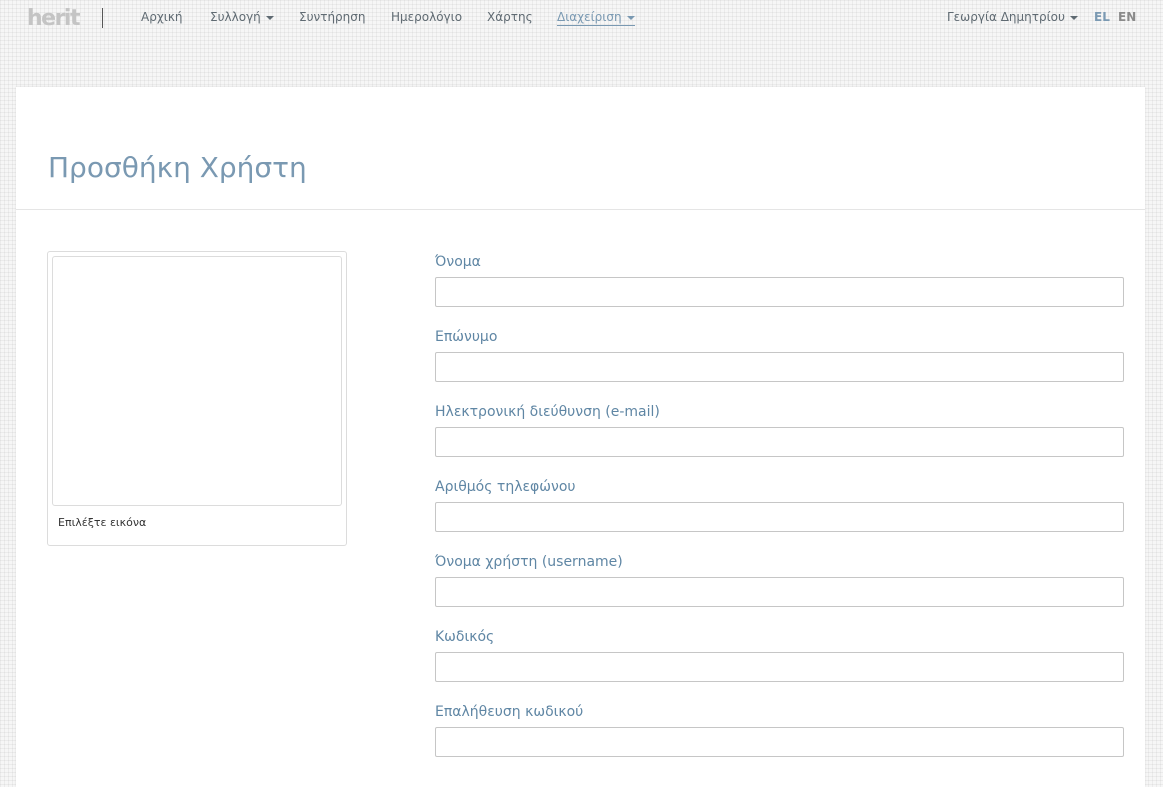 The image size is (1163, 787). I want to click on username-input, so click(779, 592).